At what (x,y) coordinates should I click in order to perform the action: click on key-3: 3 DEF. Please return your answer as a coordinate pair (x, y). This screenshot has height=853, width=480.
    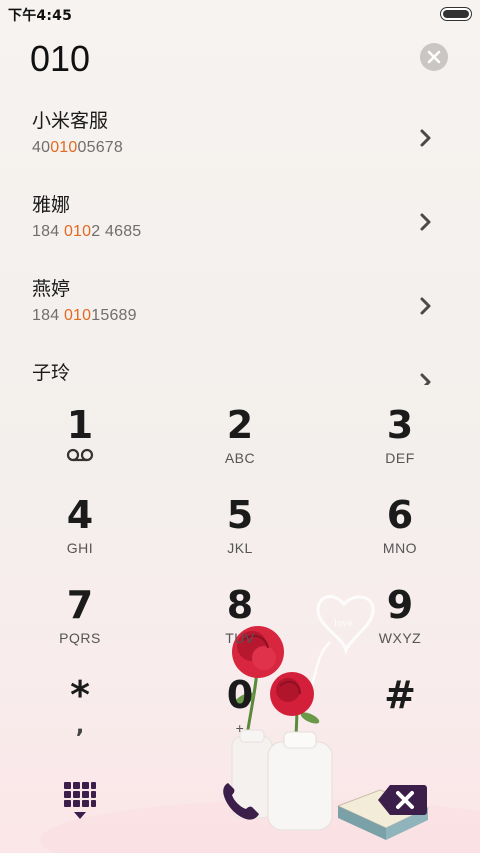
    Looking at the image, I should click on (400, 436).